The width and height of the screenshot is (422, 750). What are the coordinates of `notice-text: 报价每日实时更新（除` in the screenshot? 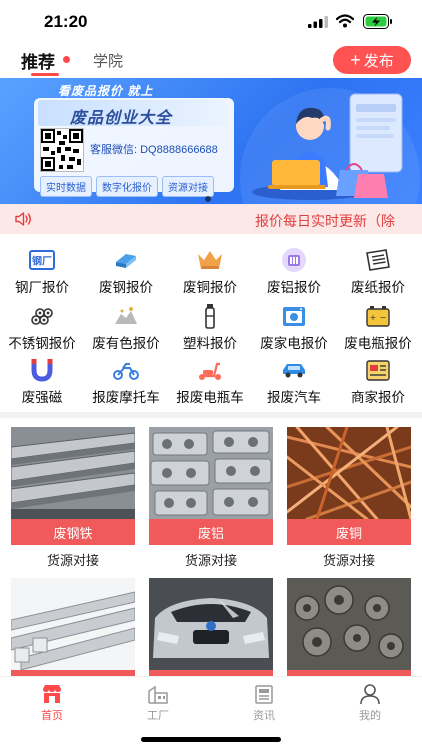 It's located at (325, 221).